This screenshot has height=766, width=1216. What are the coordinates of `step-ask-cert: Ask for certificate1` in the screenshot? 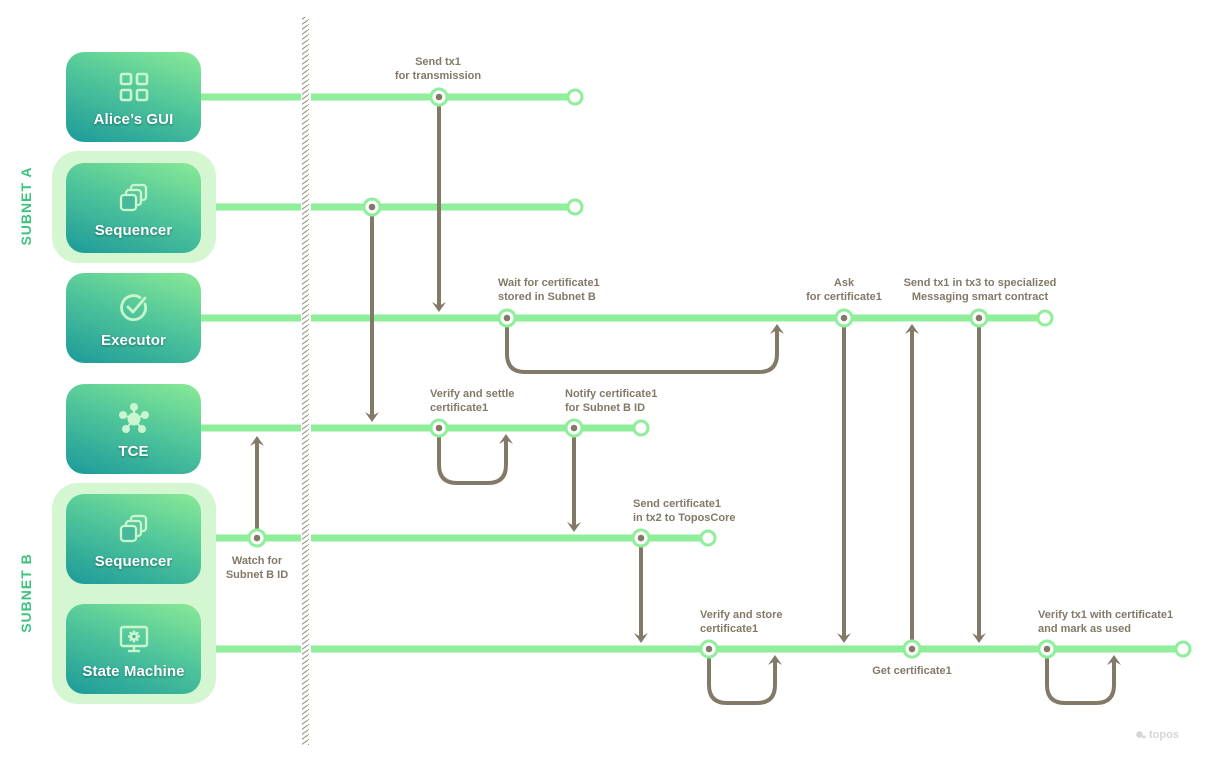 It's located at (844, 290).